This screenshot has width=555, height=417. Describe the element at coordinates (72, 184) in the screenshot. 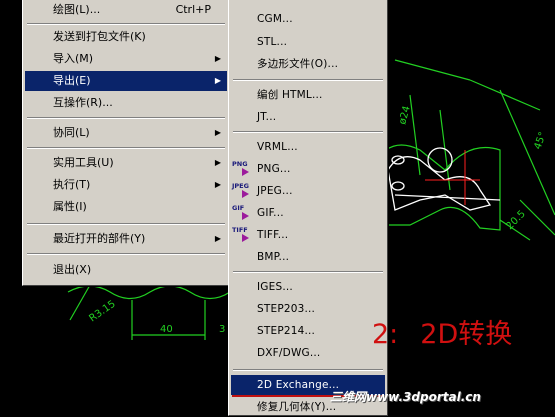

I see `menu-item-label: 执行(T)` at that location.